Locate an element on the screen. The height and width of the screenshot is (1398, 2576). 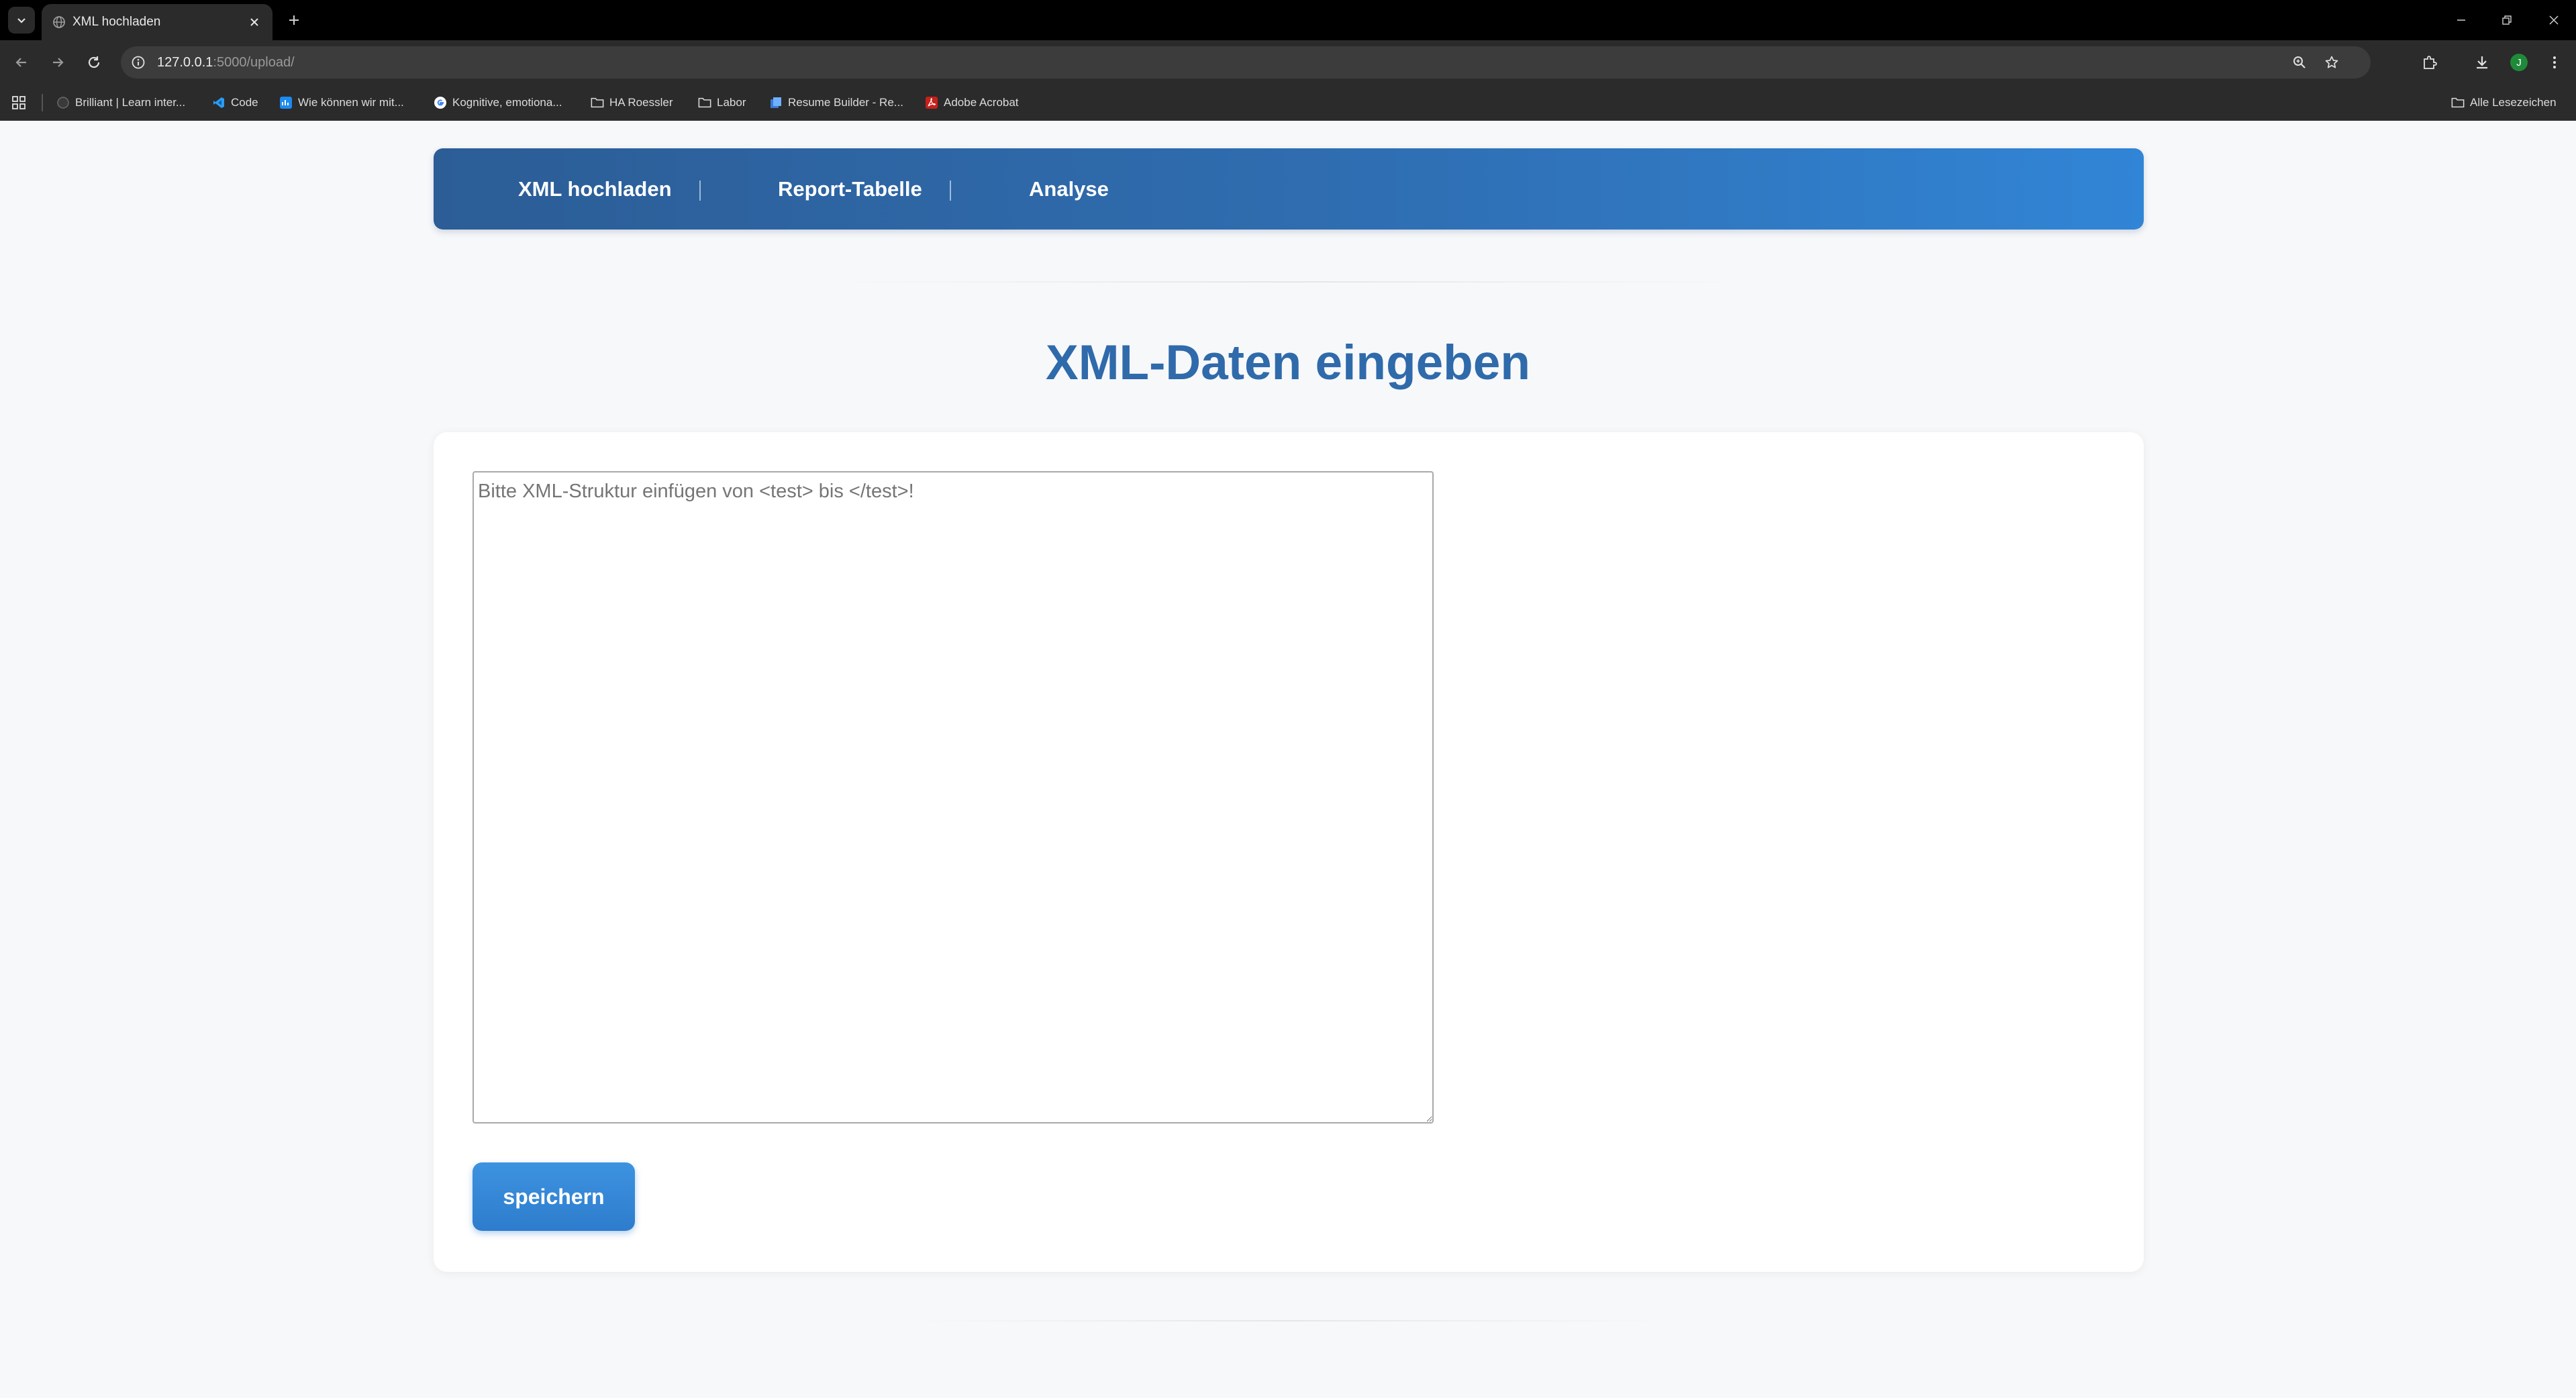
globe-icon is located at coordinates (59, 22).